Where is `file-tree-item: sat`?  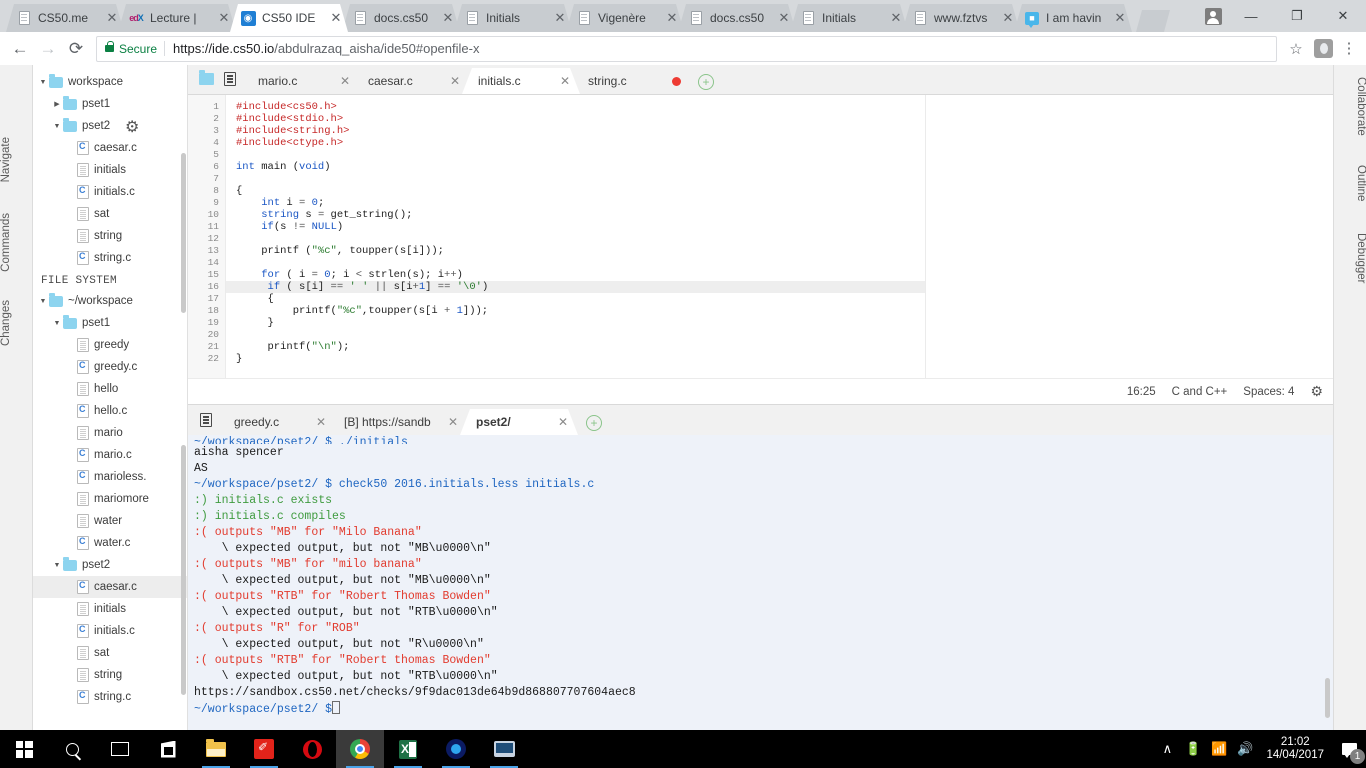 file-tree-item: sat is located at coordinates (110, 214).